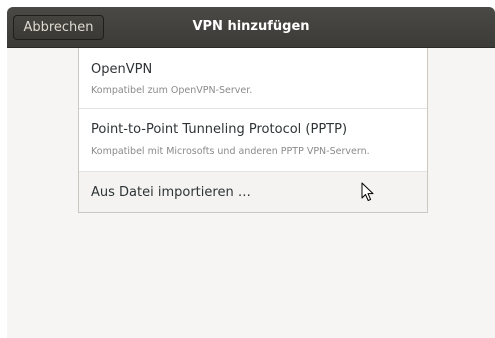 The image size is (495, 338). Describe the element at coordinates (172, 90) in the screenshot. I see `option-description: Kompatibel zum OpenVPN-Server.` at that location.